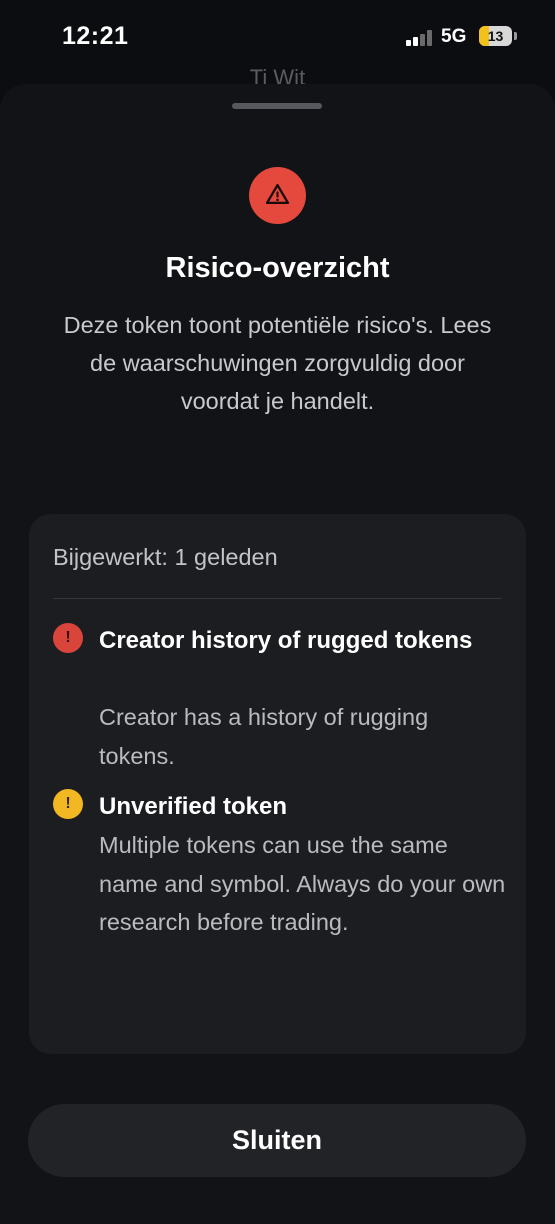 The width and height of the screenshot is (555, 1224). Describe the element at coordinates (165, 557) in the screenshot. I see `updated-label: Bijgewerkt: 1 geleden` at that location.